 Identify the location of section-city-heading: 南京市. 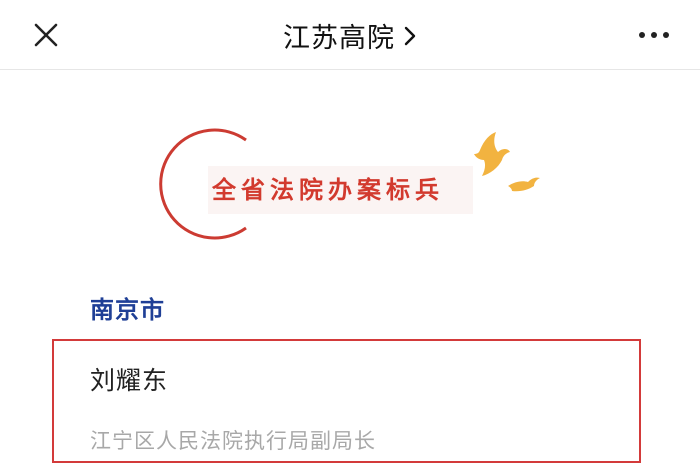
(127, 310).